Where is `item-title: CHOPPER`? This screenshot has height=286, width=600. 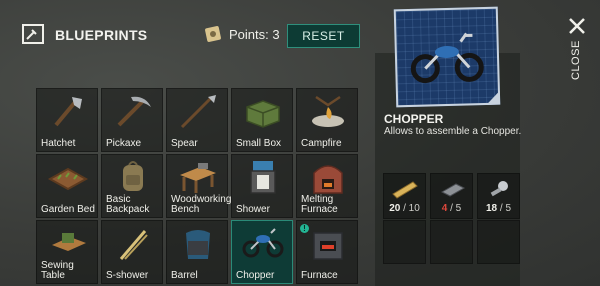
item-title: CHOPPER is located at coordinates (414, 119).